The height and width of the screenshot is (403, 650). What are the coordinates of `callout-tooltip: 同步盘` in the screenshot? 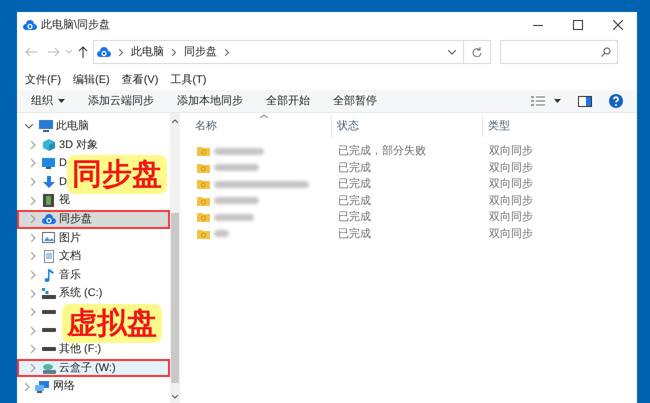 It's located at (117, 174).